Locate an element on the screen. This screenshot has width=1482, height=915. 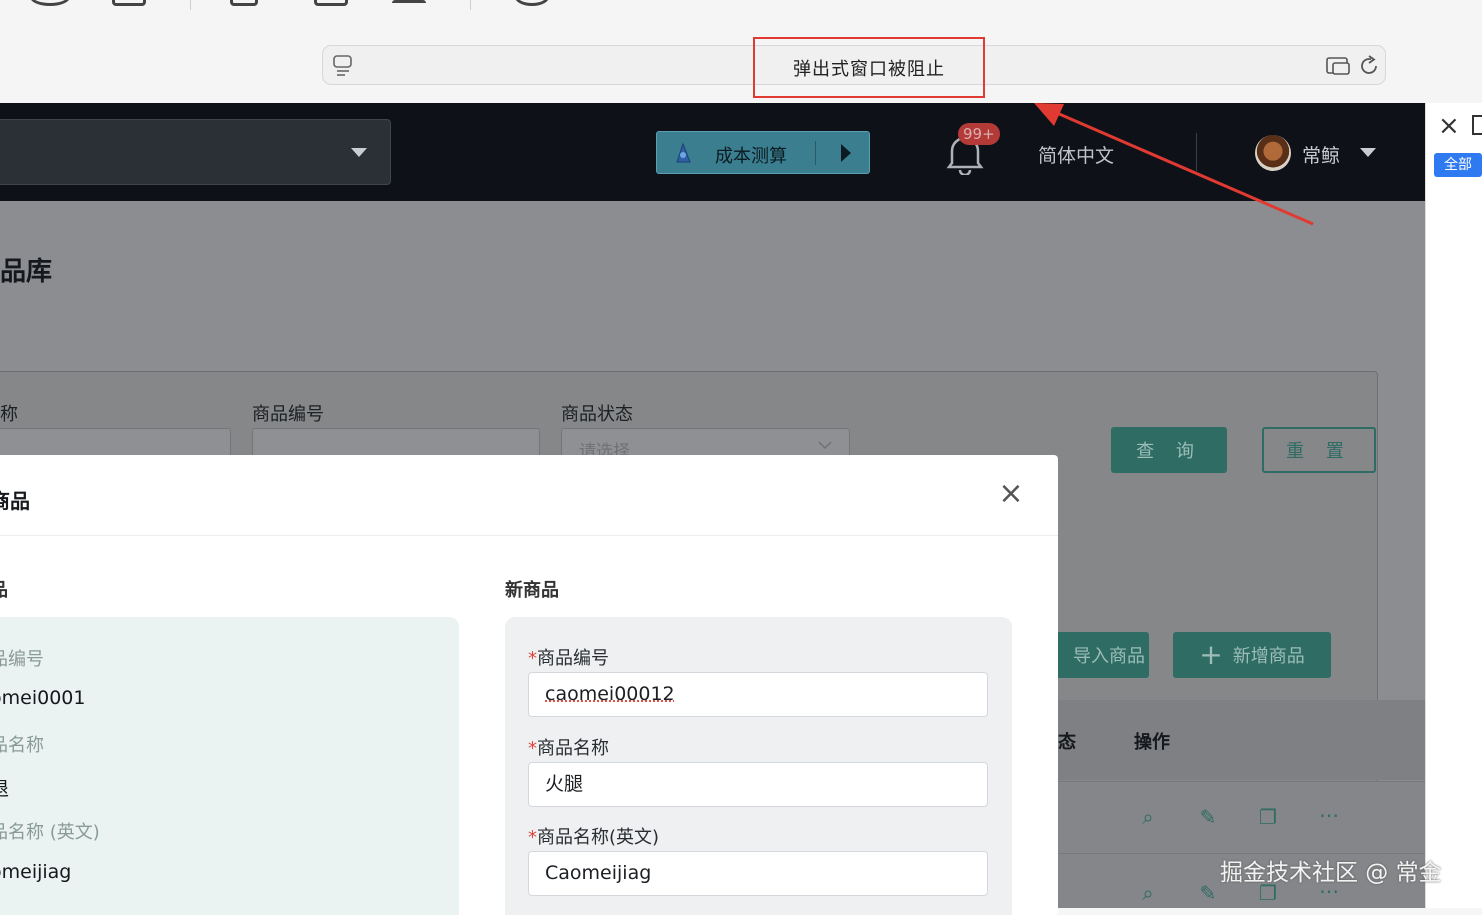
menu-icon is located at coordinates (409, 3).